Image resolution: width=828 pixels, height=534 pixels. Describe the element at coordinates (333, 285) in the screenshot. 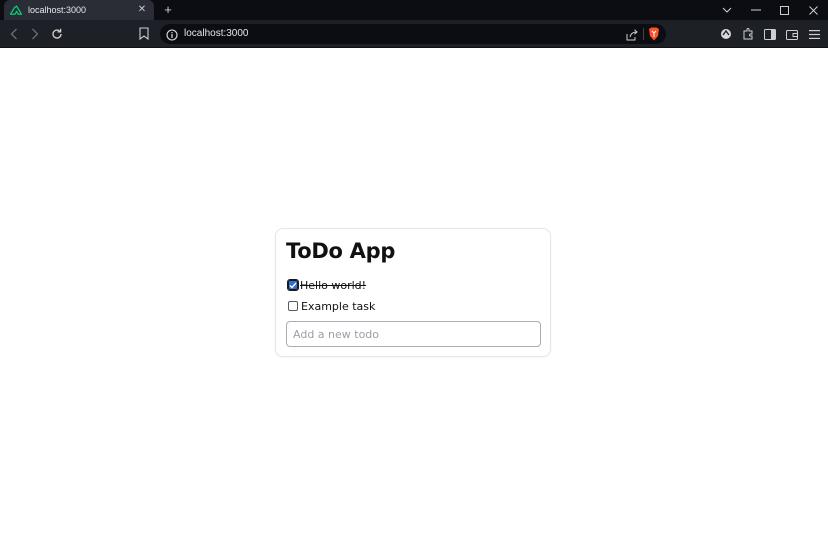

I see `todo-label: Hello world!` at that location.